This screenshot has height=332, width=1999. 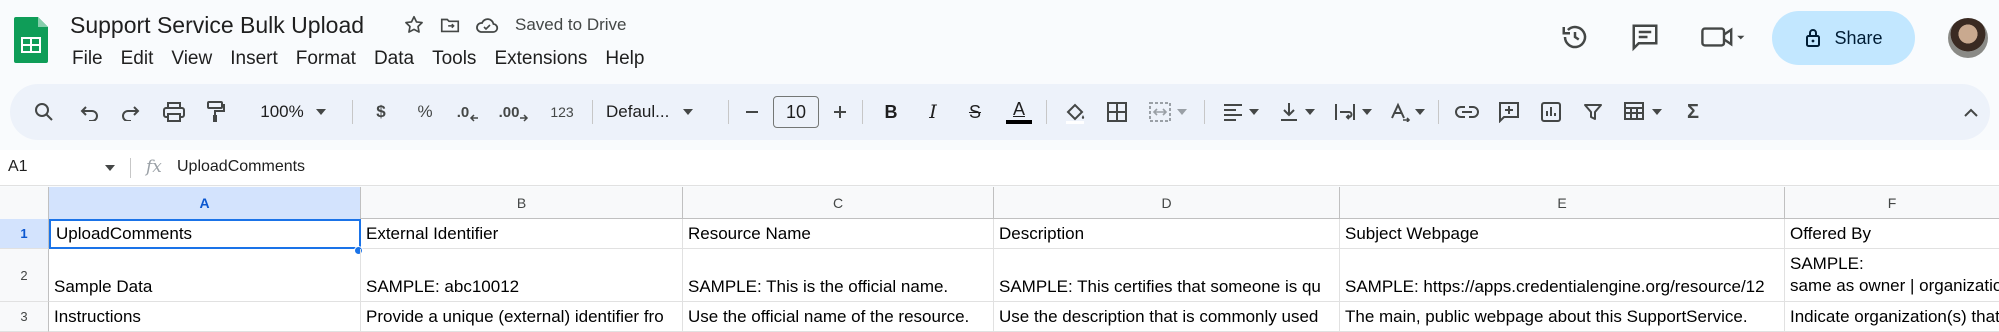 I want to click on filter-icon, so click(x=1593, y=112).